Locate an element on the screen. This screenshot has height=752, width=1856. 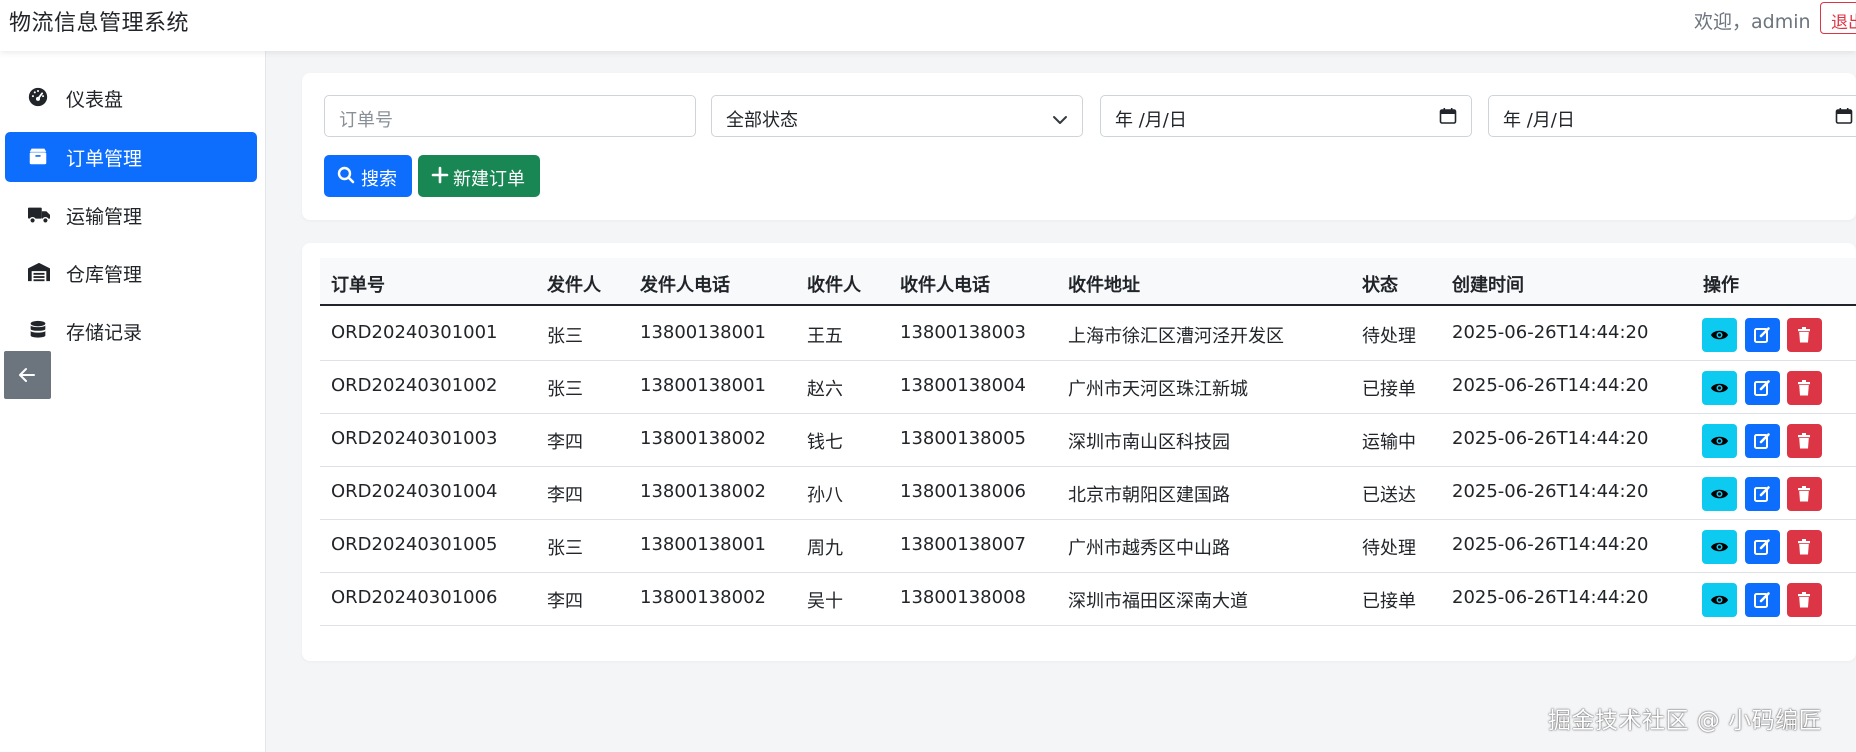
table-cell: 吴十 is located at coordinates (825, 601).